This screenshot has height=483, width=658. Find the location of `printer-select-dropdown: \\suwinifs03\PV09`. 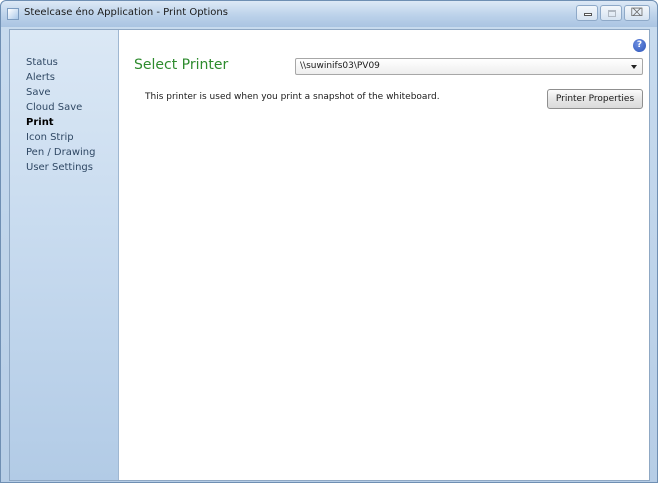

printer-select-dropdown: \\suwinifs03\PV09 is located at coordinates (469, 66).